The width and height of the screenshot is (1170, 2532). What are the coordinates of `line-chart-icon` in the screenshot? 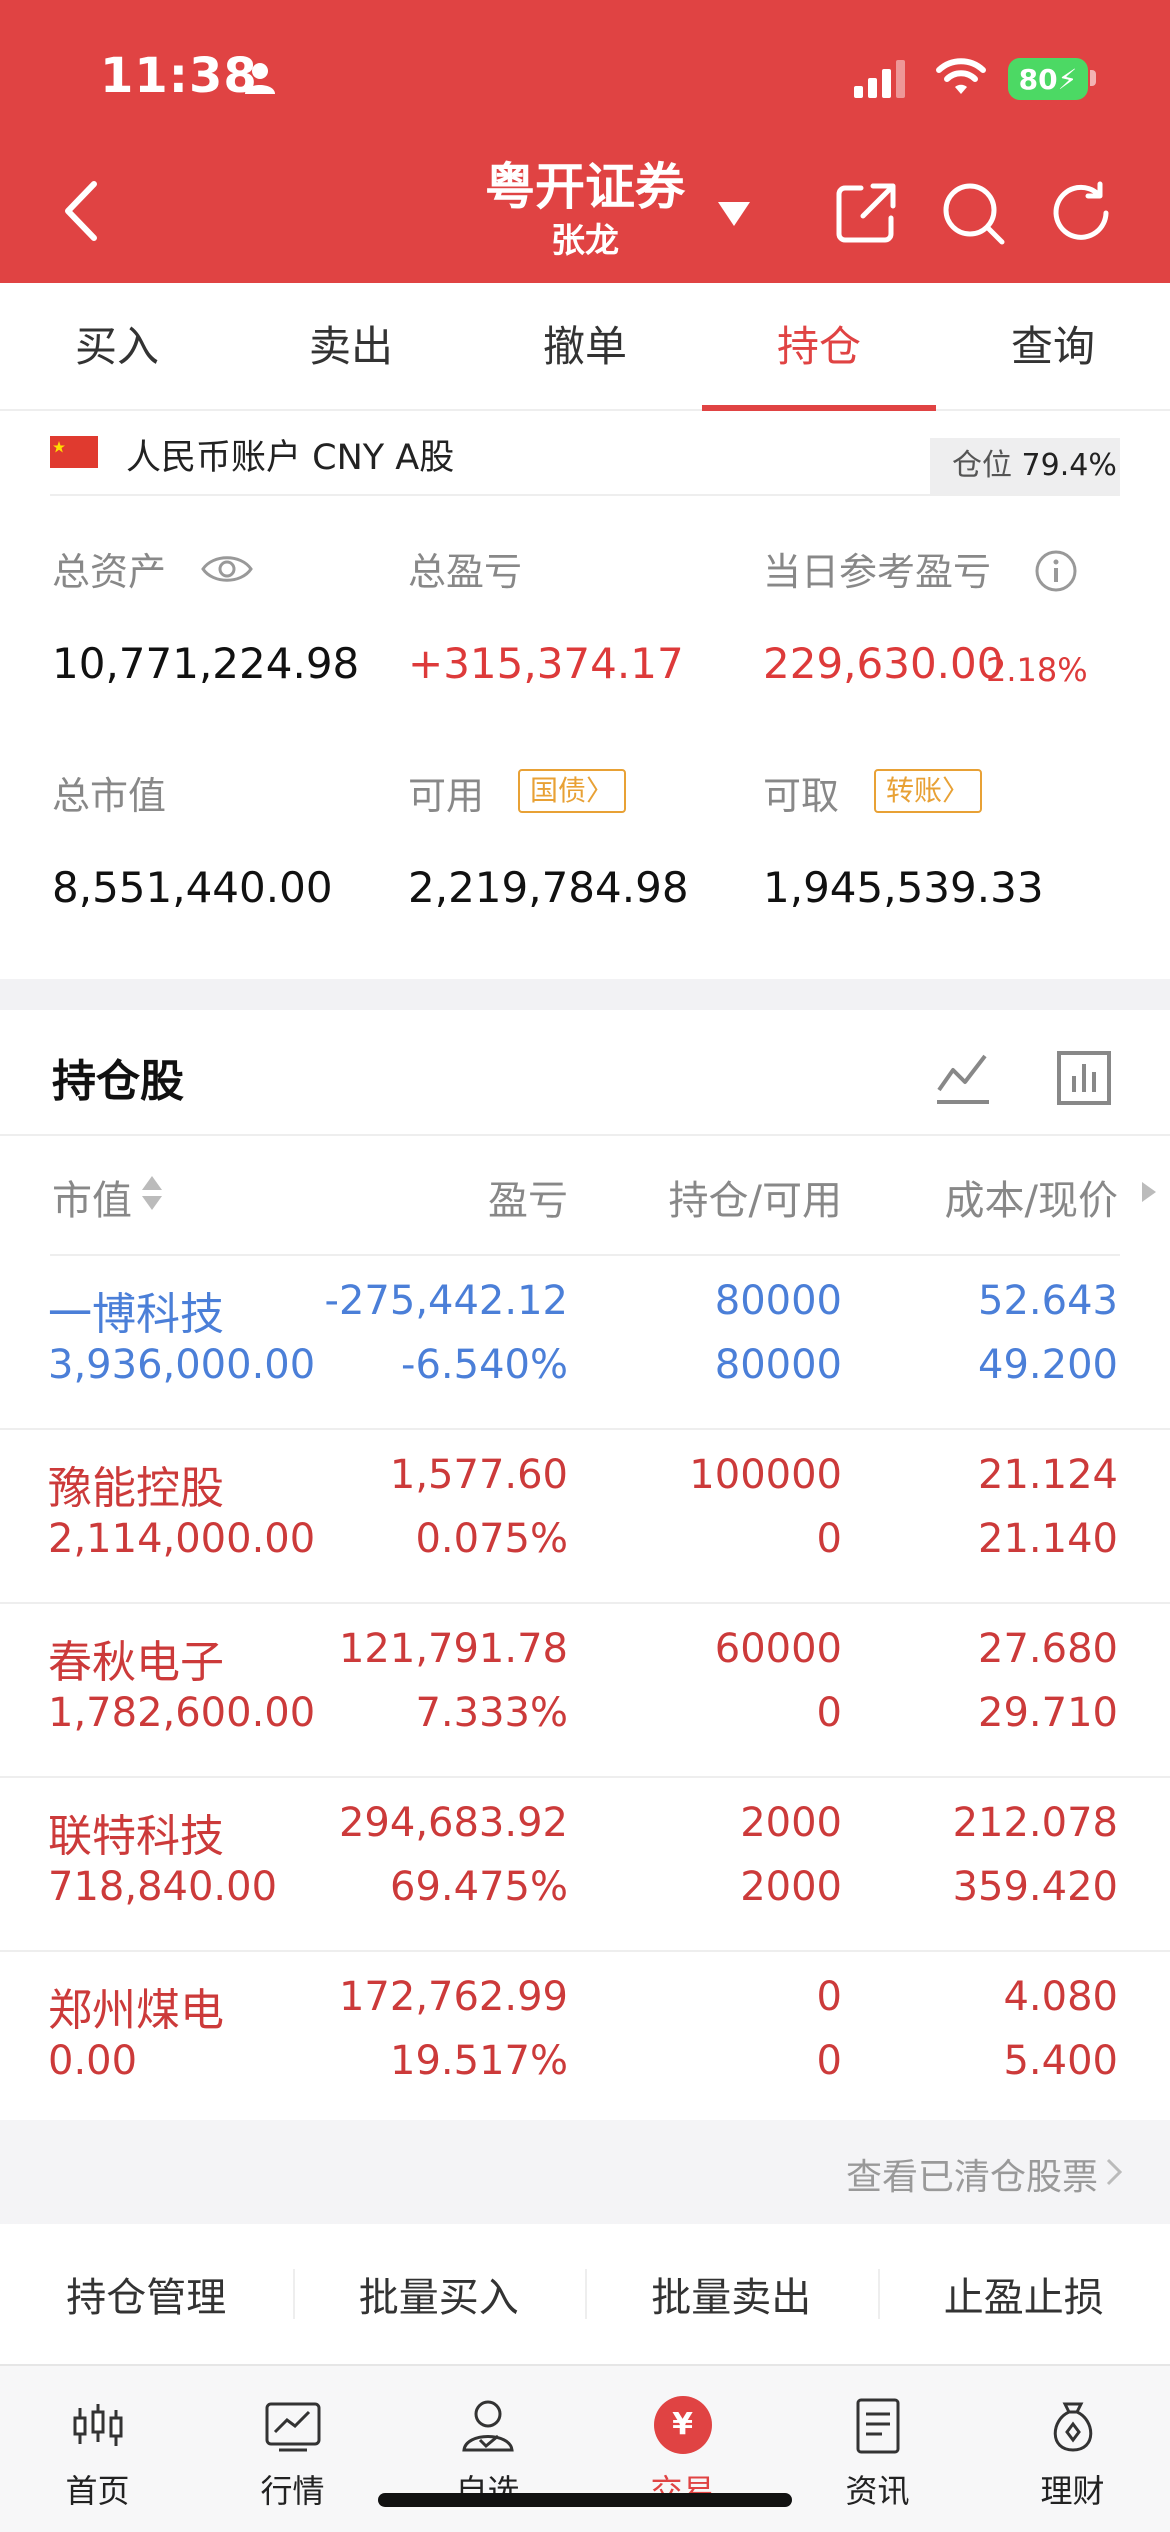 It's located at (963, 1078).